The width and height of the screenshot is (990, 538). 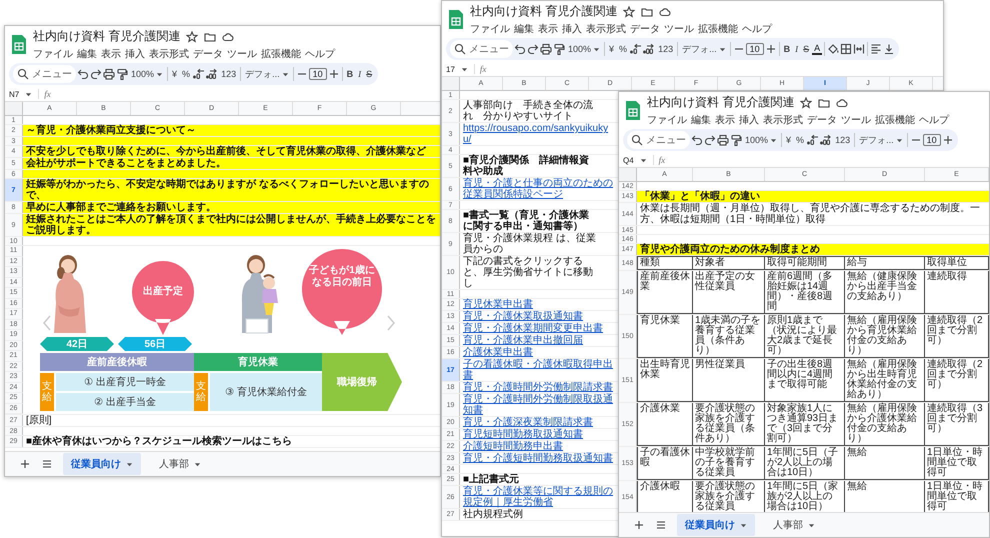 What do you see at coordinates (498, 352) in the screenshot?
I see `link: 介護休業申出書` at bounding box center [498, 352].